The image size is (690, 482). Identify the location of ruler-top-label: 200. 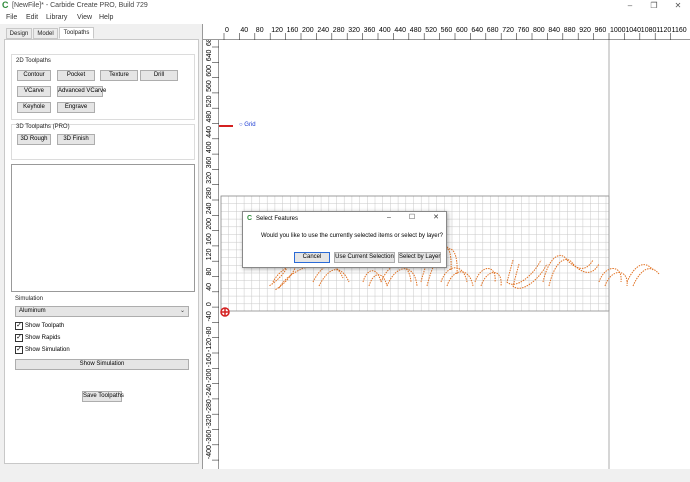
(308, 30).